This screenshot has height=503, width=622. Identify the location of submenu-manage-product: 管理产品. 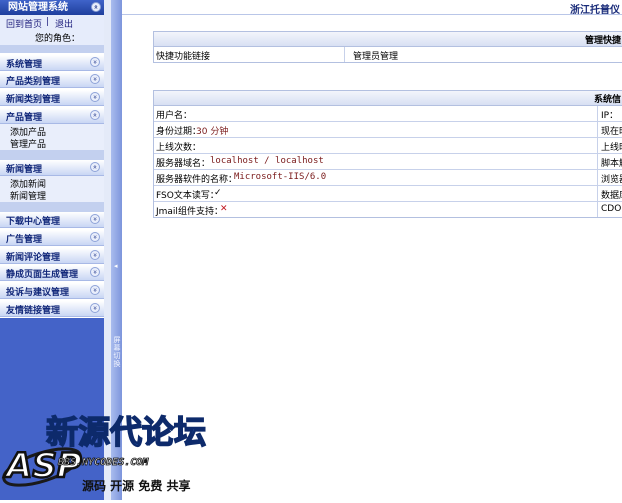
(28, 143).